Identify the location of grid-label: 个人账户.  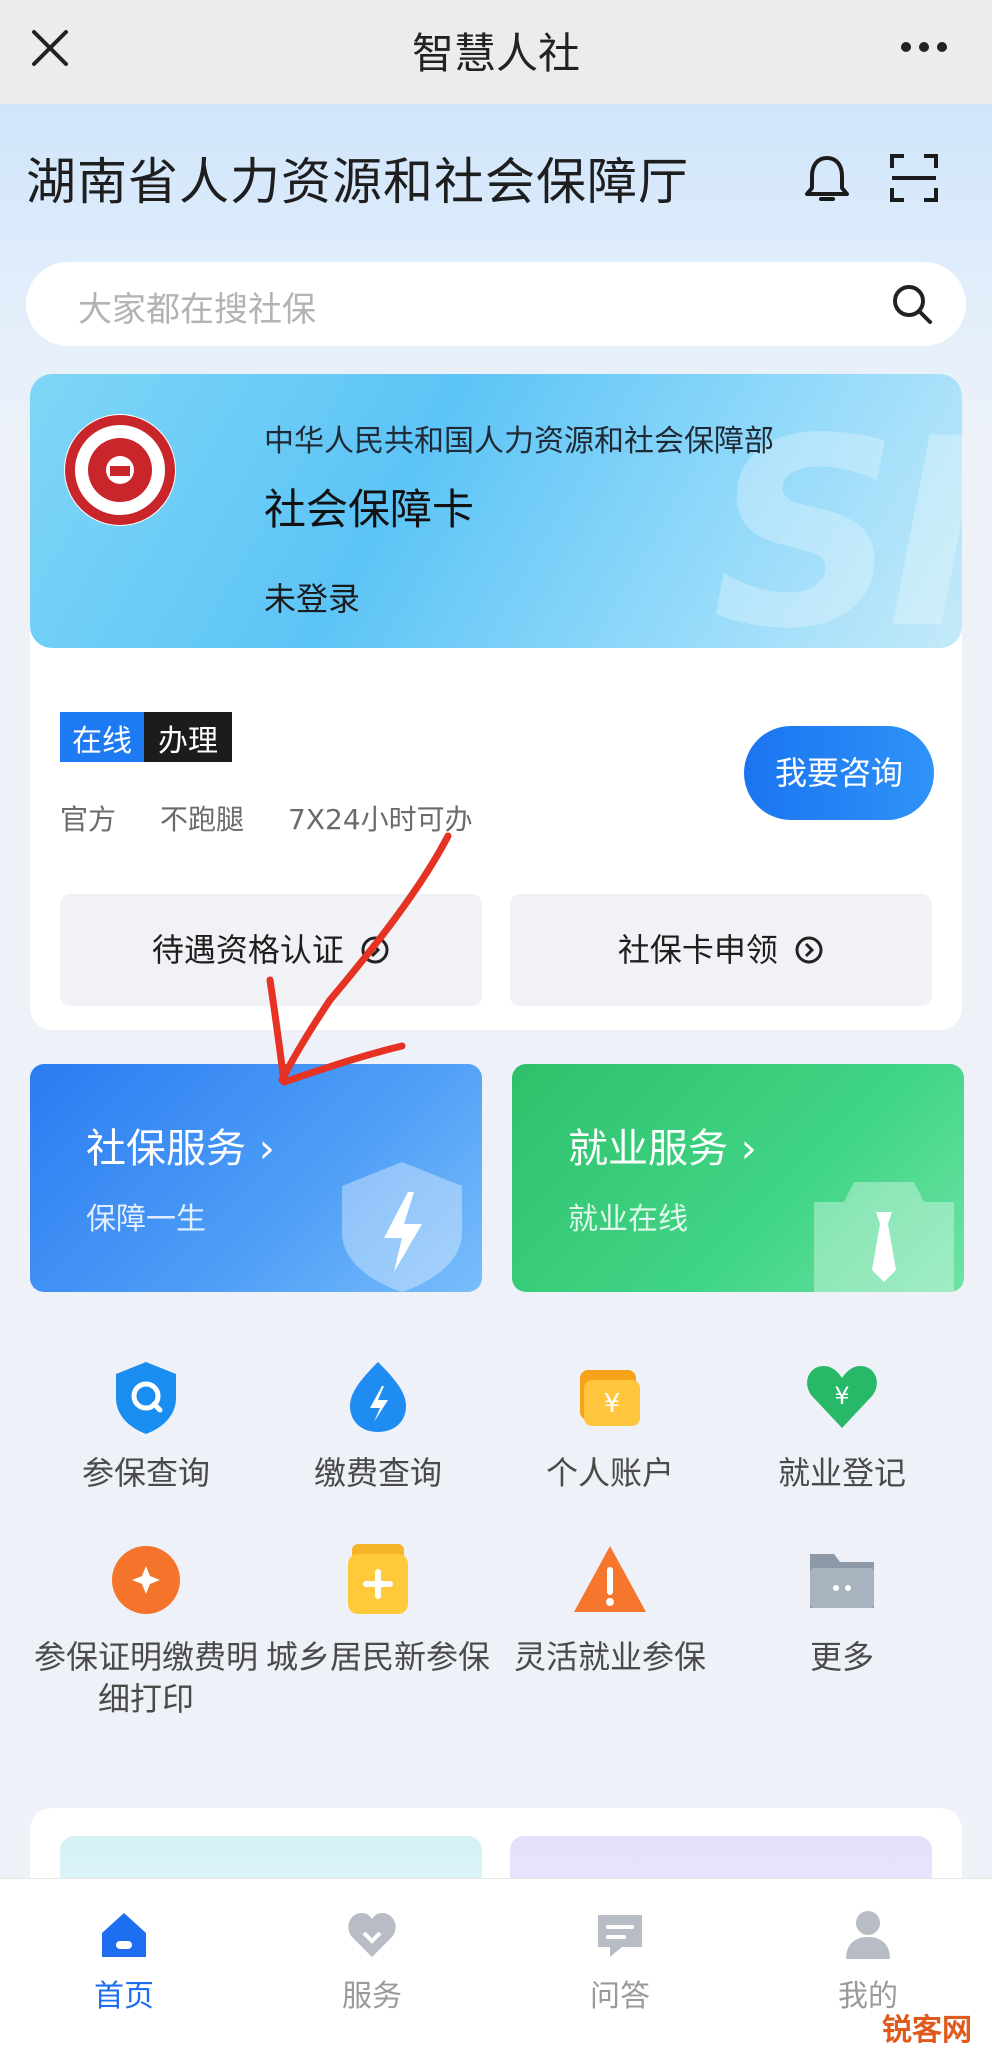
(609, 1473).